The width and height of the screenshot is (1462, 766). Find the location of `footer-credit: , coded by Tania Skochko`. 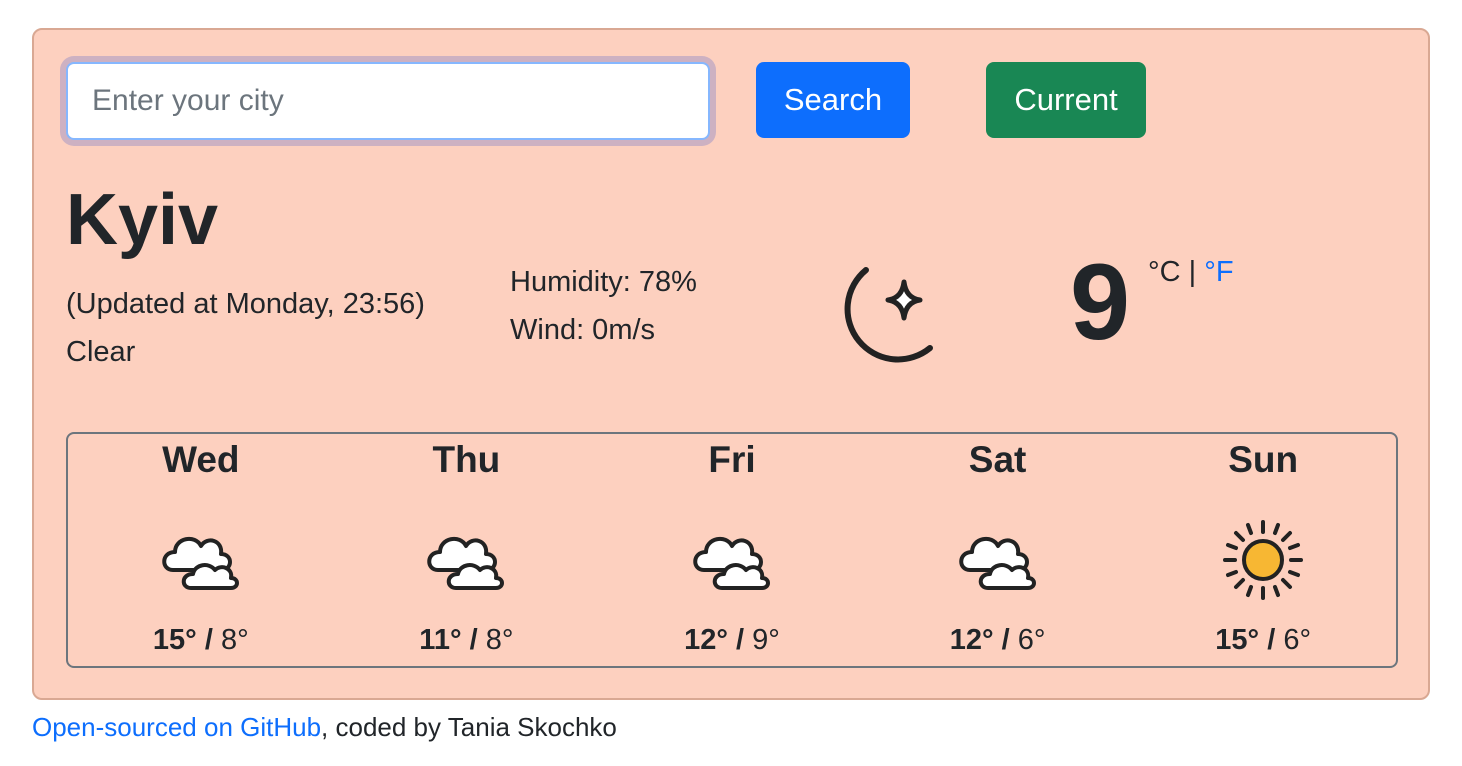

footer-credit: , coded by Tania Skochko is located at coordinates (469, 727).